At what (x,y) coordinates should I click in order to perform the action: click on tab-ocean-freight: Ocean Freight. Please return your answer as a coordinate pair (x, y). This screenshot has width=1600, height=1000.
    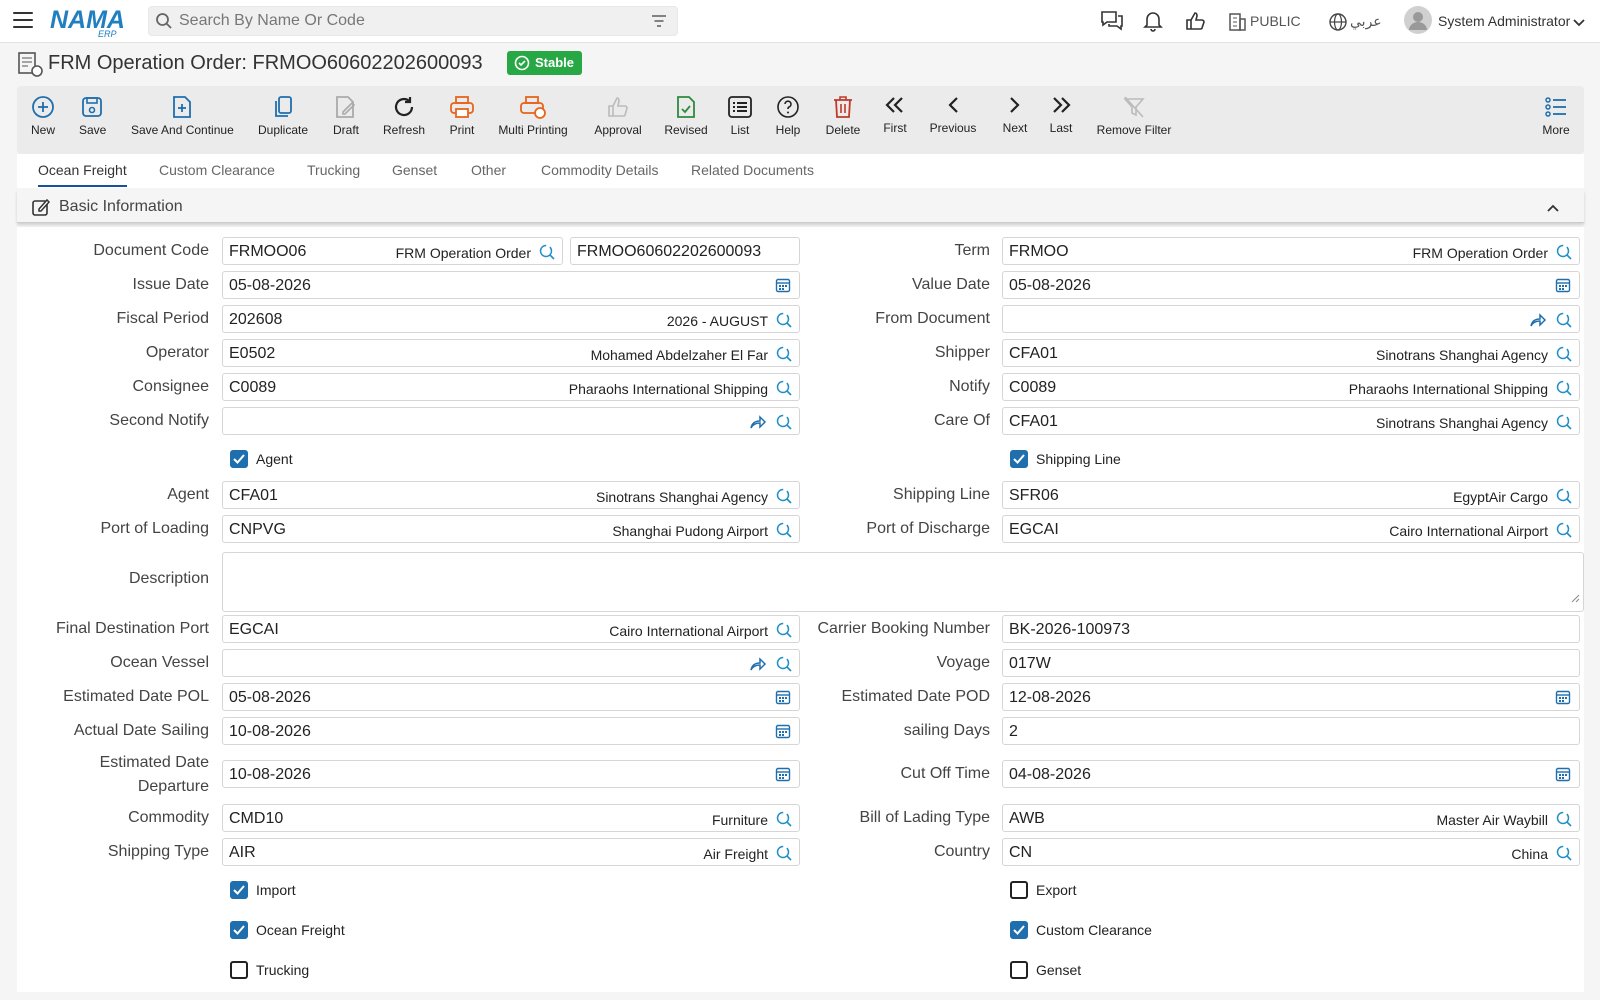
    Looking at the image, I should click on (82, 174).